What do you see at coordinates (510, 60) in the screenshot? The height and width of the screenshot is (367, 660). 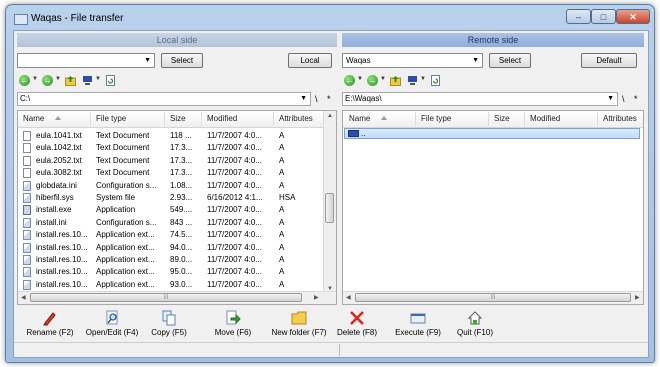 I see `remote-select-button: Select` at bounding box center [510, 60].